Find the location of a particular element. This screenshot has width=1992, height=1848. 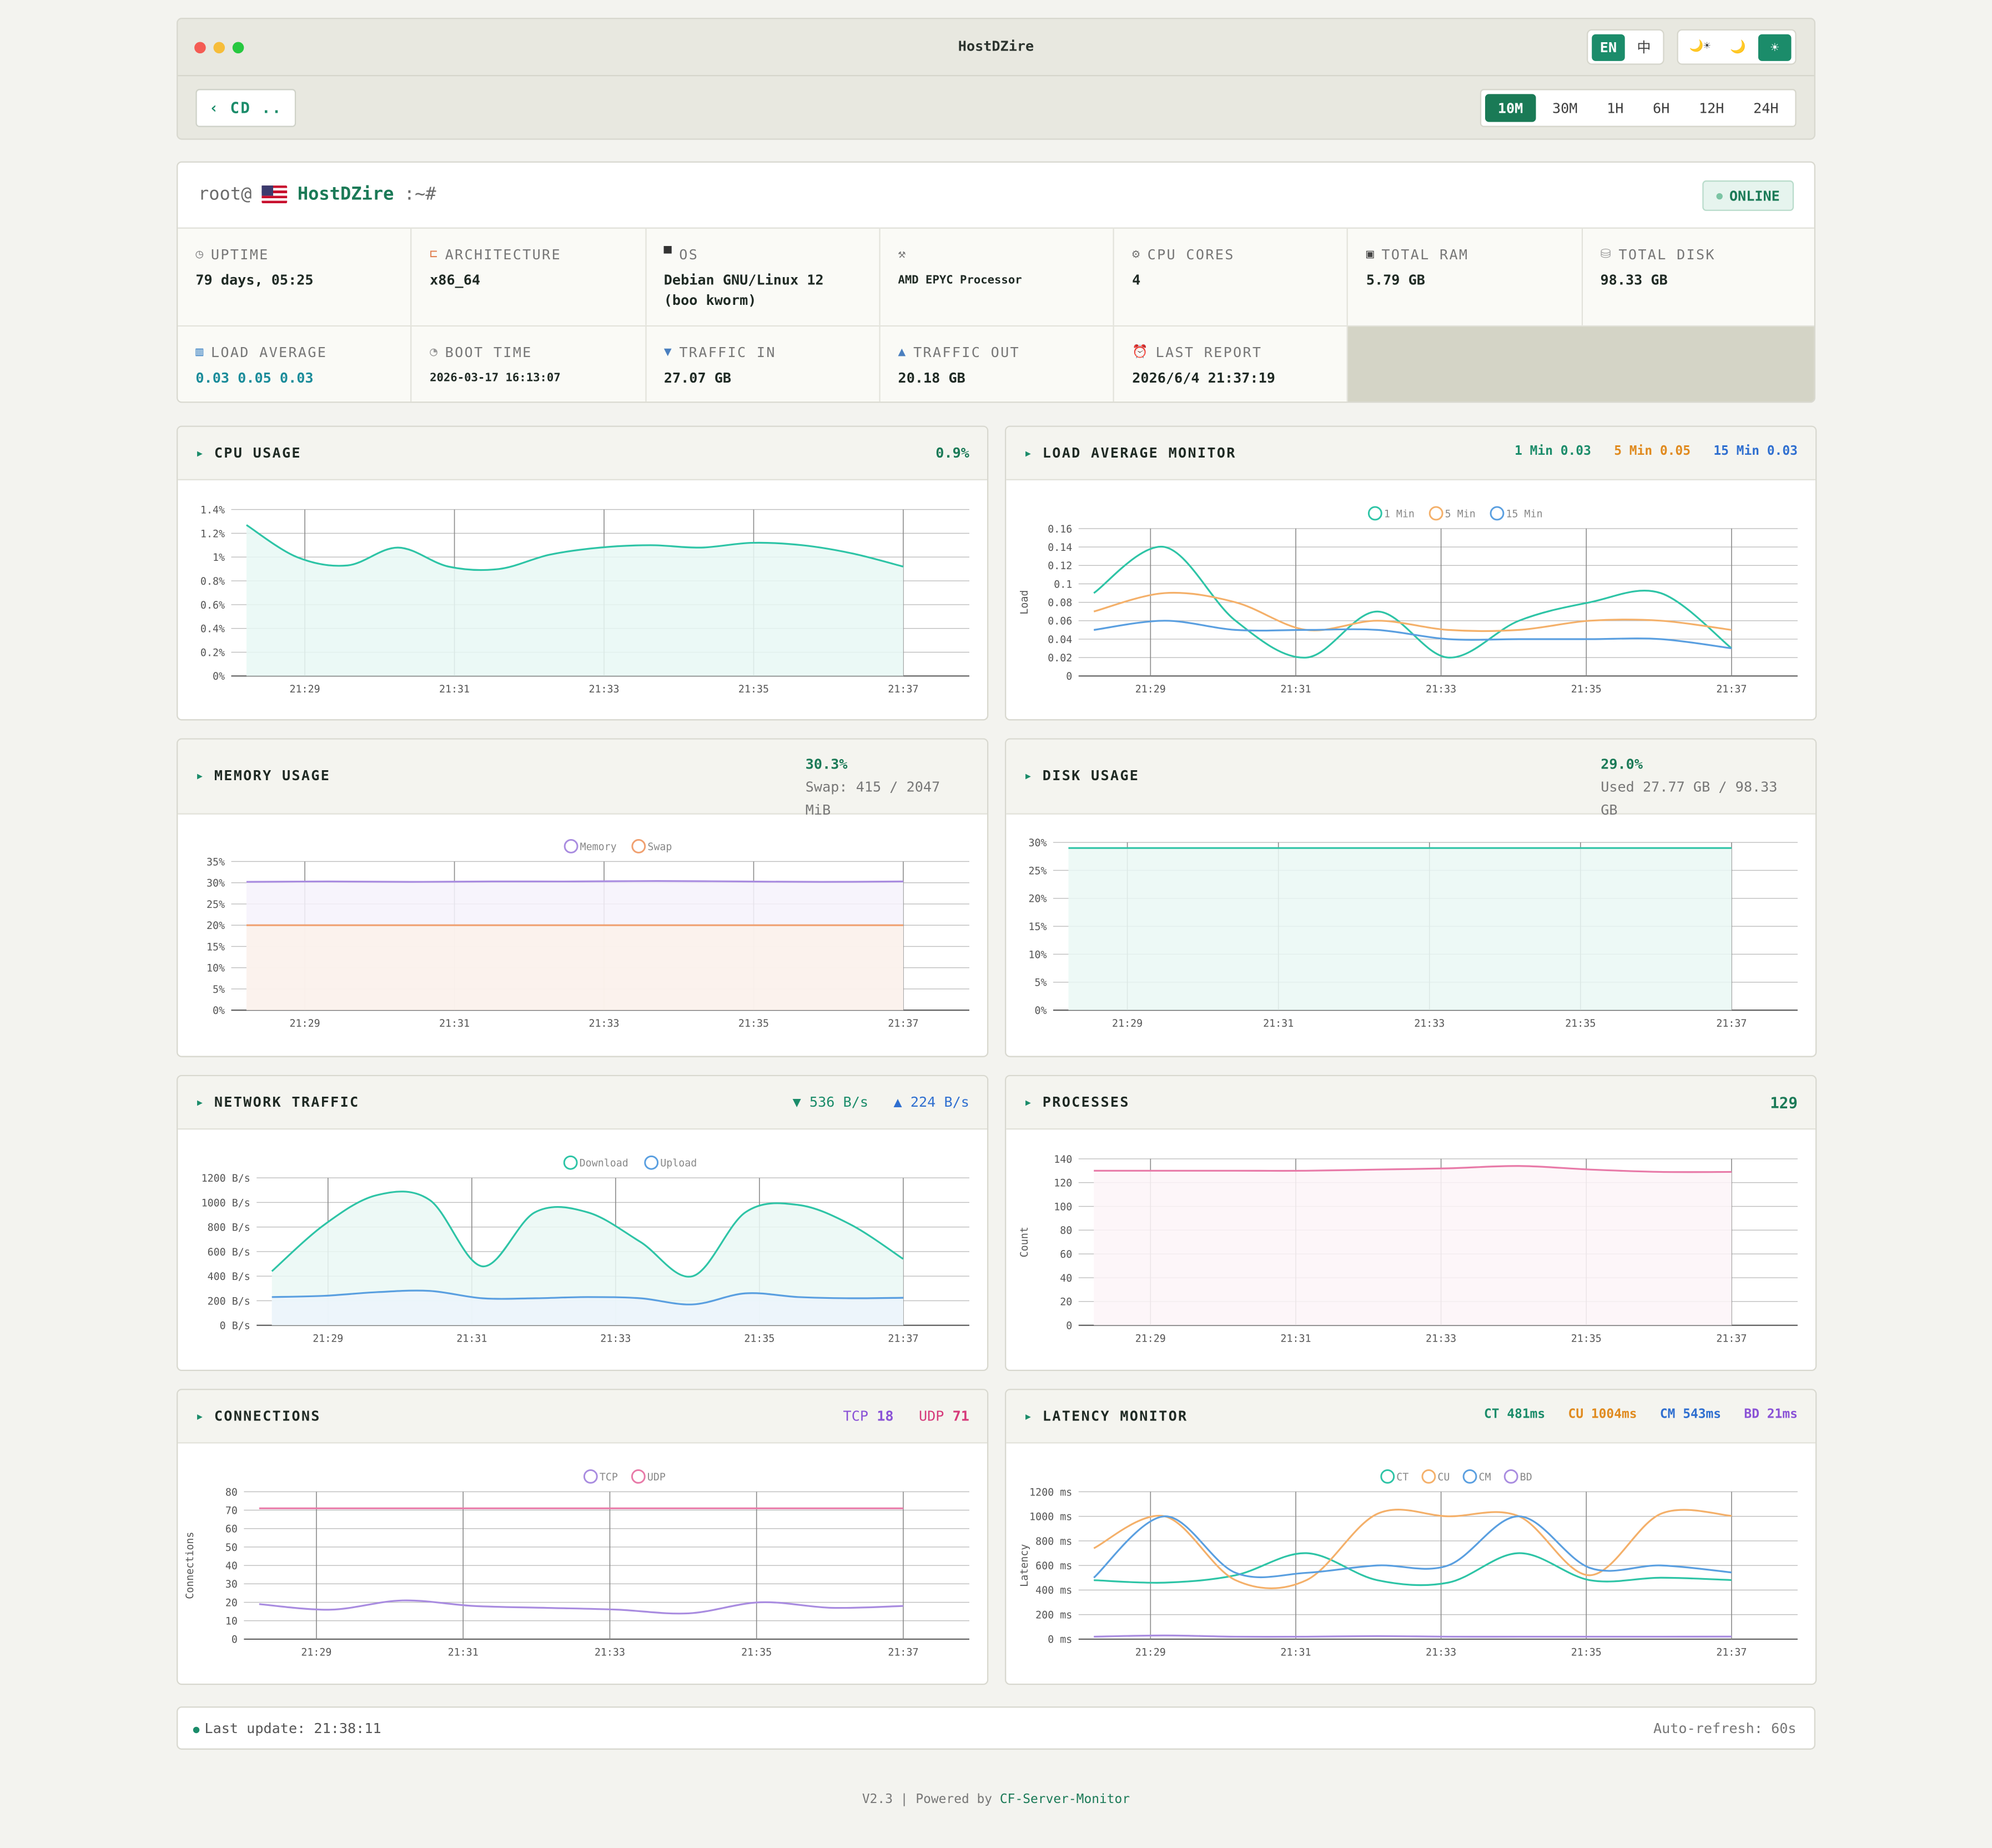

disk-stat: 29.0% is located at coordinates (1622, 765).